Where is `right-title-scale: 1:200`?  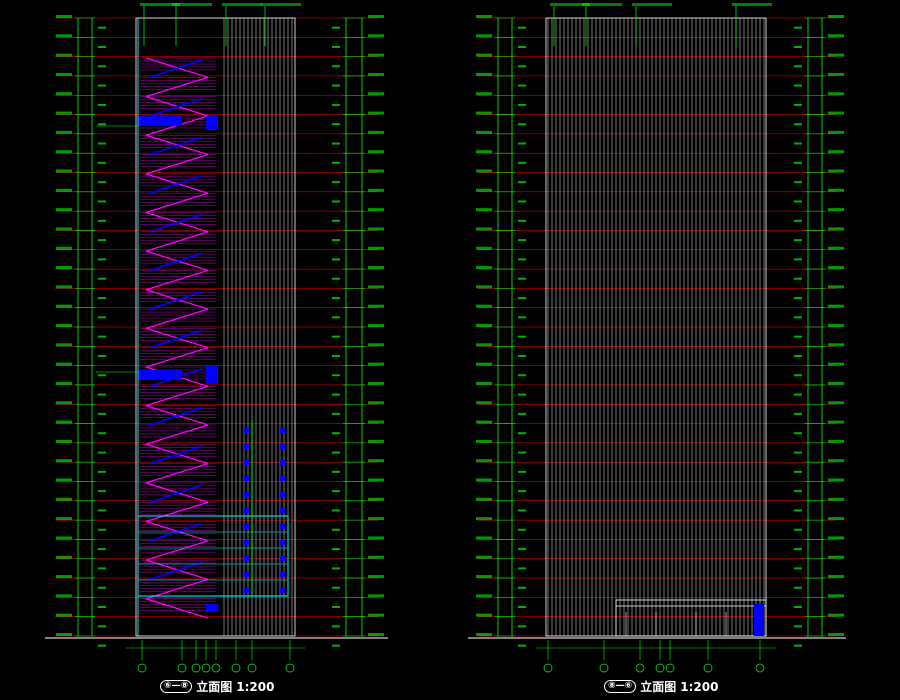
right-title-scale: 1:200 is located at coordinates (699, 686).